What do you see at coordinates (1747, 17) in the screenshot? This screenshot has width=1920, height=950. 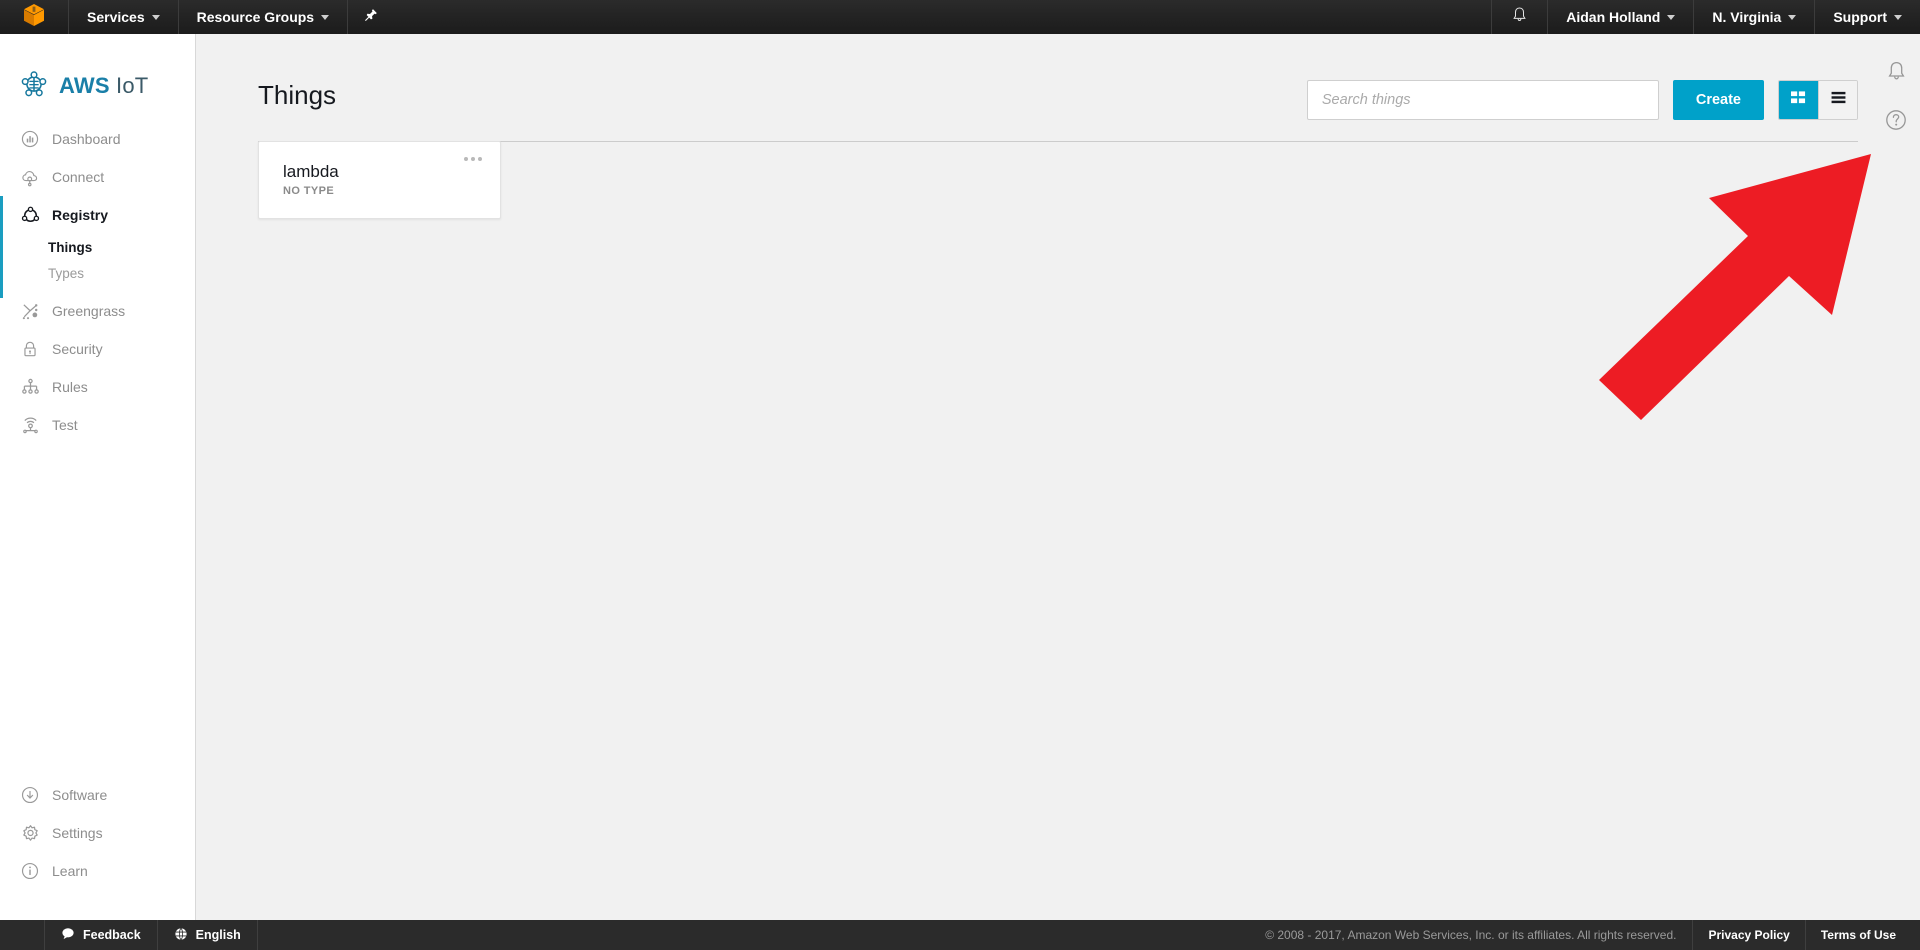 I see `nav-region-label: N. Virginia` at bounding box center [1747, 17].